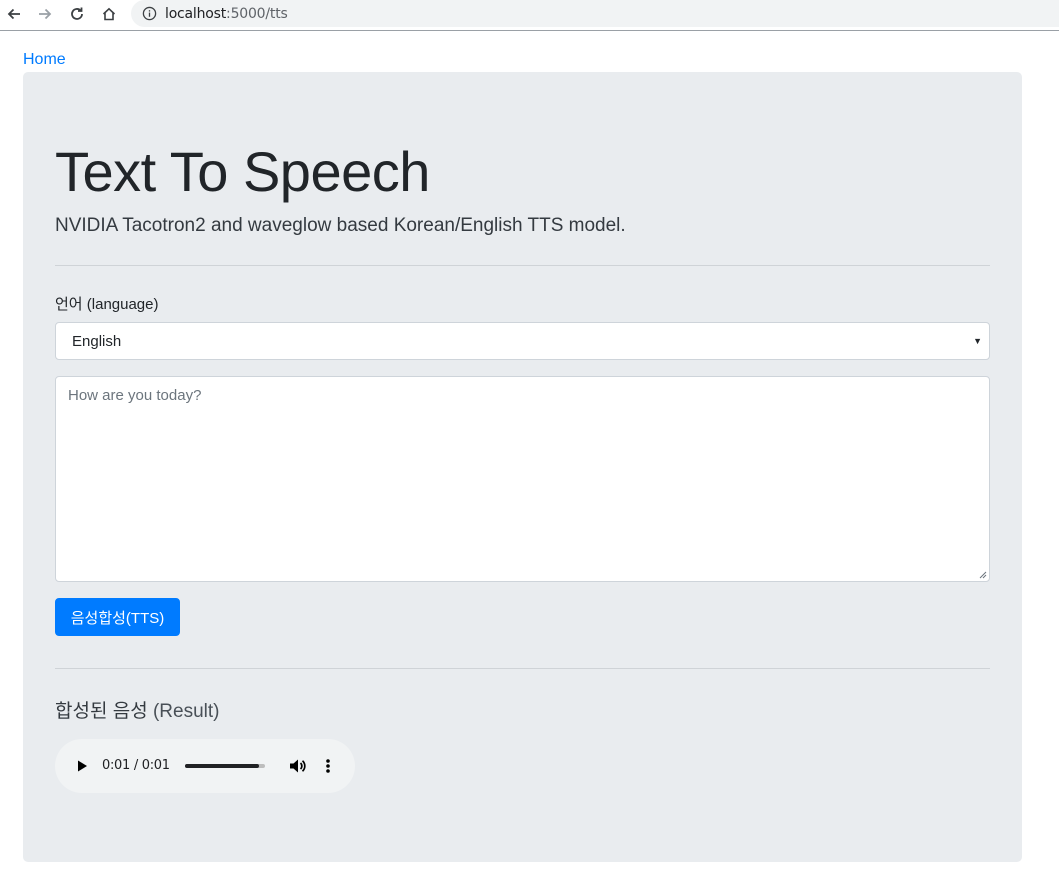  I want to click on language-select: English ▼, so click(522, 341).